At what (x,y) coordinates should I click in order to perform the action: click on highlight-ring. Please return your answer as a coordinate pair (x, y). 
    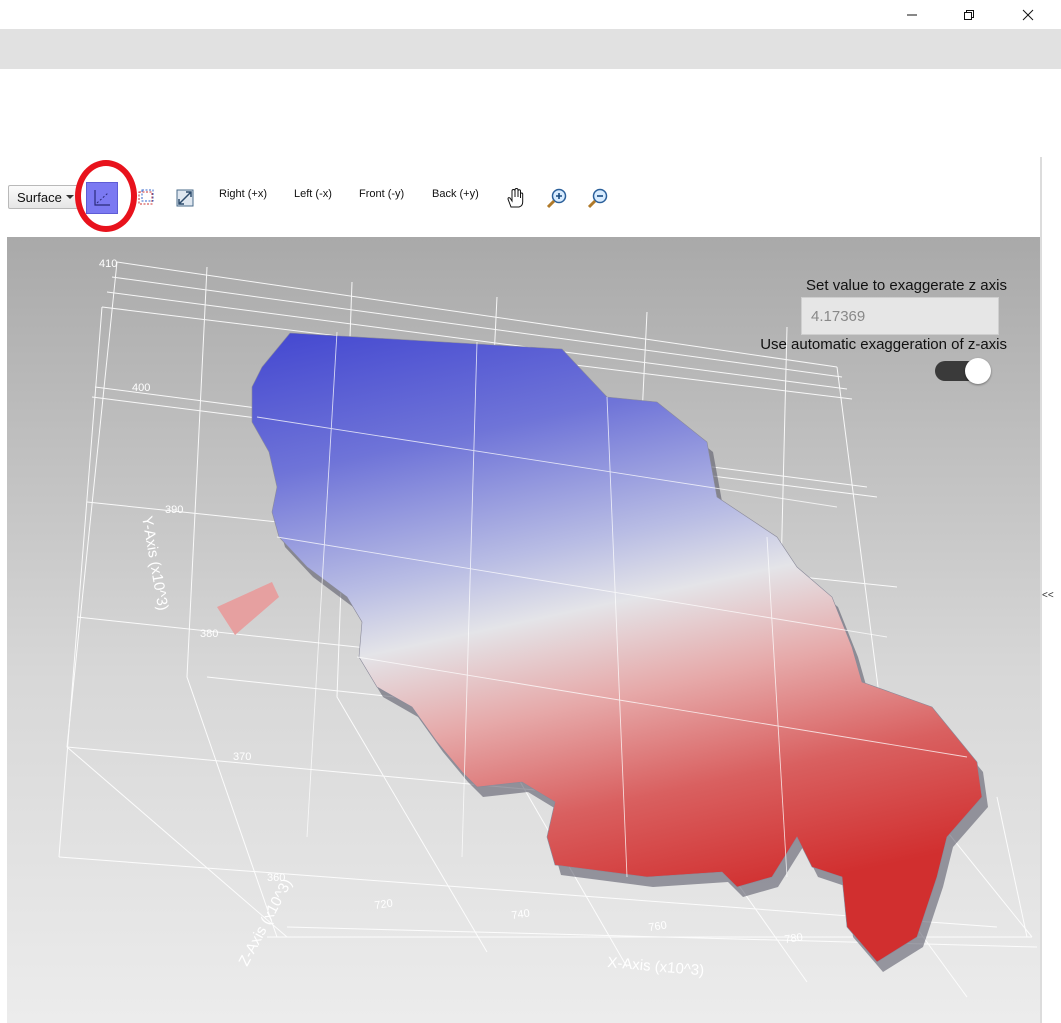
    Looking at the image, I should click on (106, 196).